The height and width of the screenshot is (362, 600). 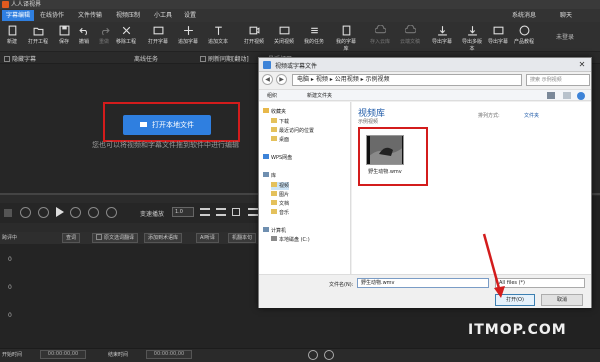 I want to click on open-project-button: 打开工程, so click(x=38, y=38).